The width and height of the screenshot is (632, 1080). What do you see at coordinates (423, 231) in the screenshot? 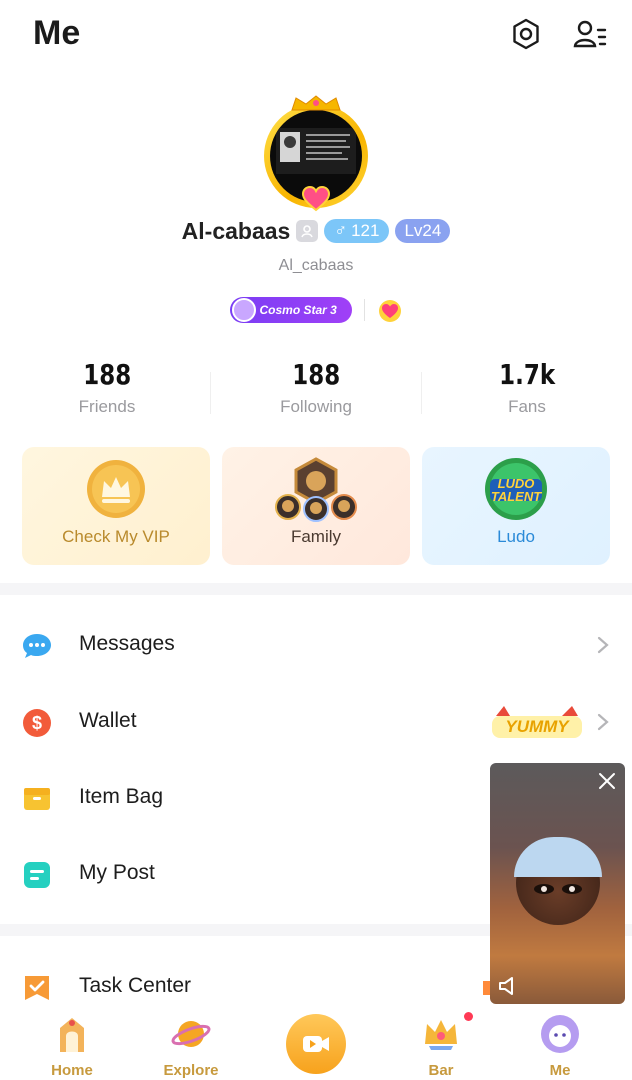
I see `level-badge: Lv24` at bounding box center [423, 231].